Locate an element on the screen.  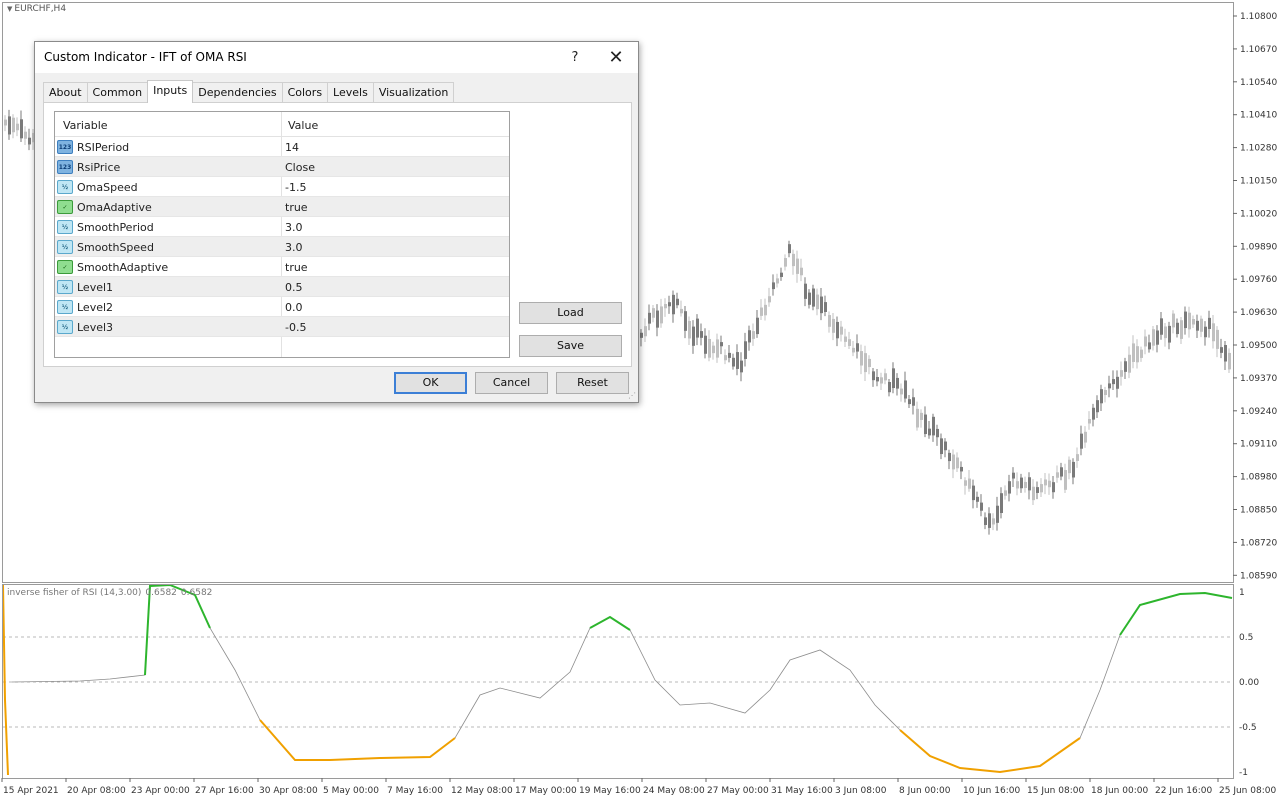
time-label: 10 Jun 16:00 is located at coordinates (991, 791).